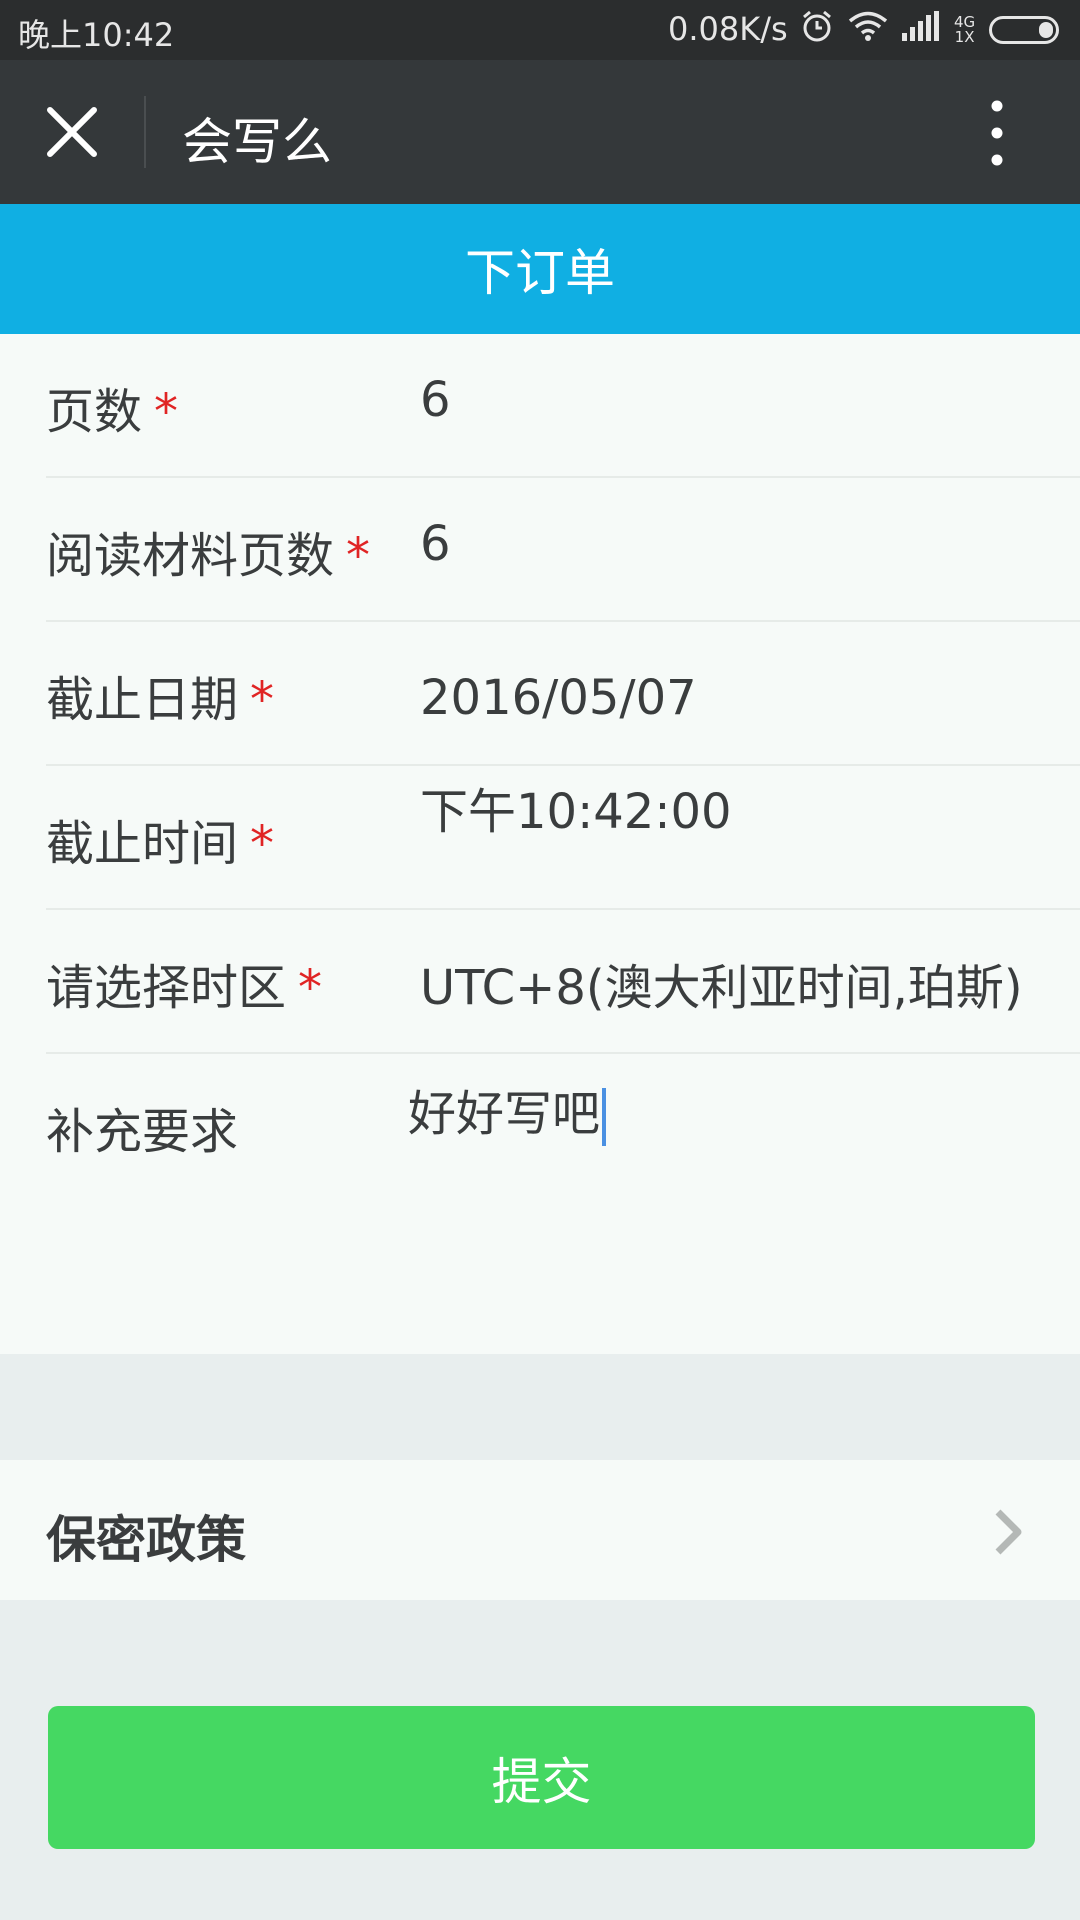  Describe the element at coordinates (1024, 30) in the screenshot. I see `battery-icon` at that location.